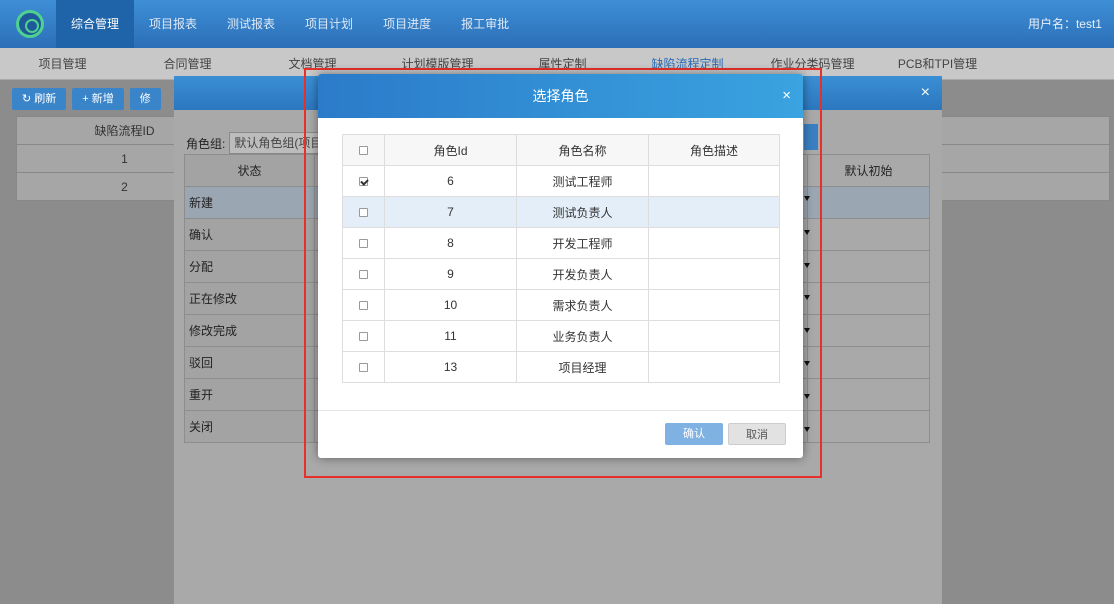  Describe the element at coordinates (582, 274) in the screenshot. I see `role-name: 开发负责人` at that location.